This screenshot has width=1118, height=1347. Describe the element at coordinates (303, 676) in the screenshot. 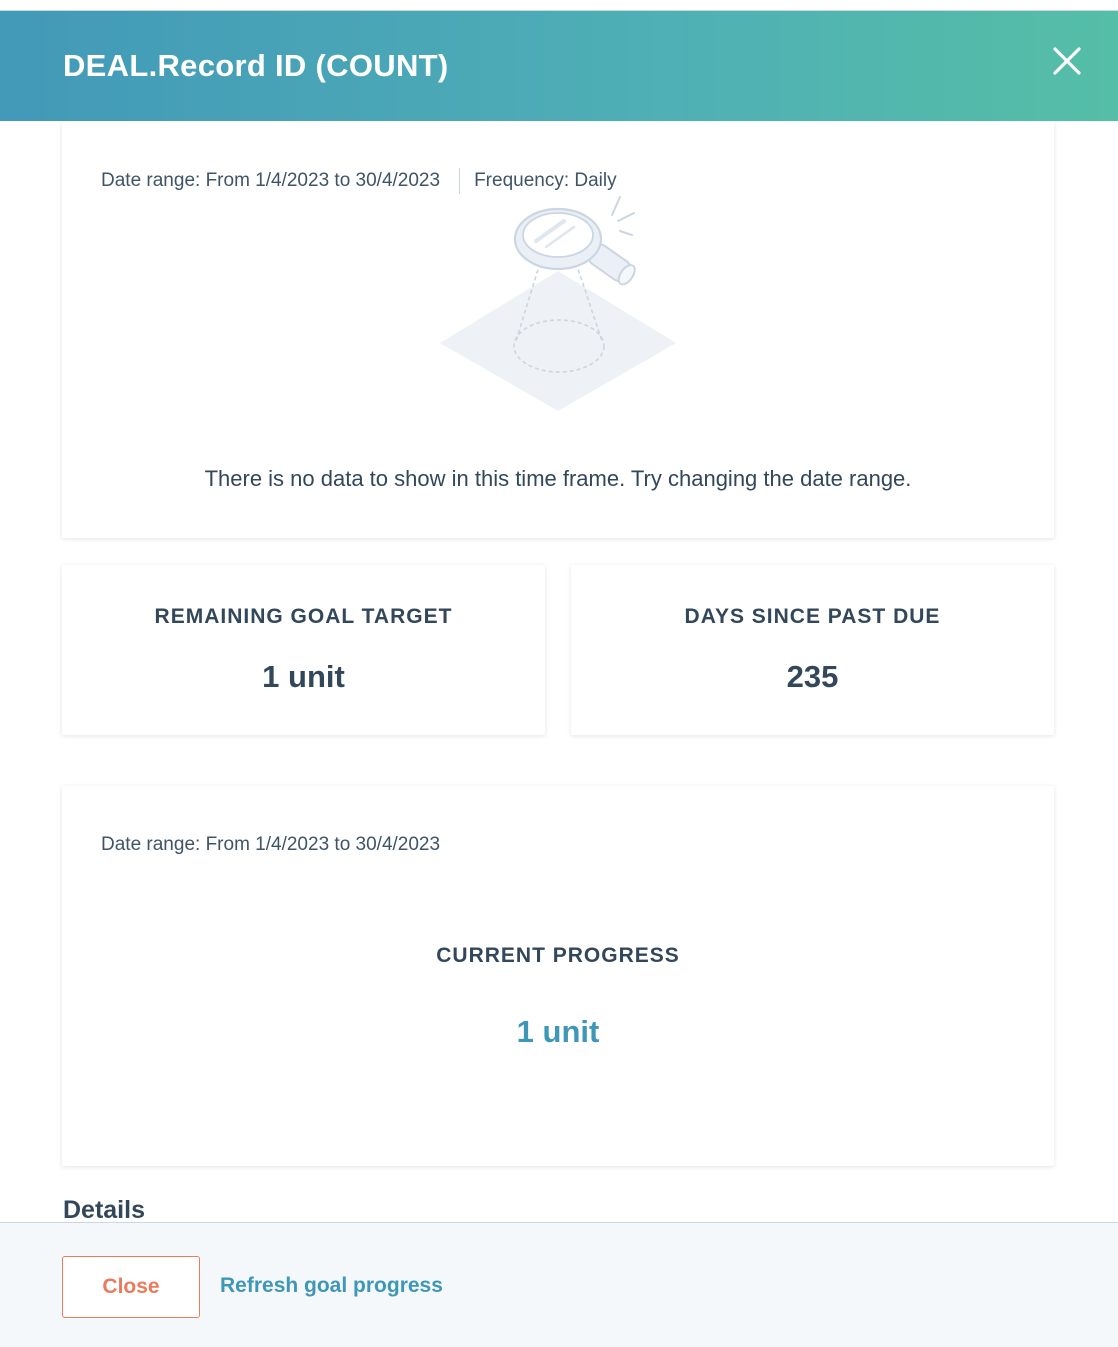

I see `remaining-goal-target-value: 1 unit` at that location.